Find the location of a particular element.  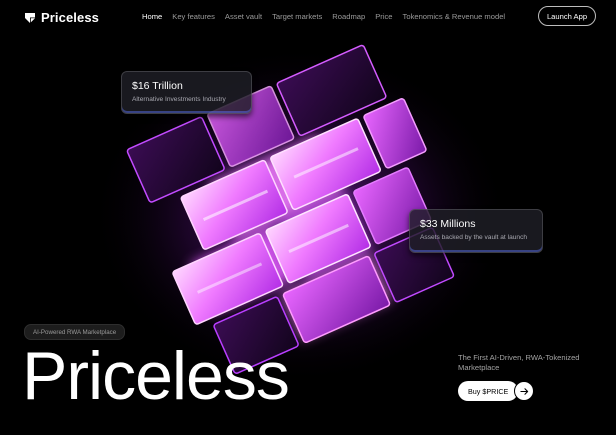

cta-group: Buy $PRICE is located at coordinates (496, 391).